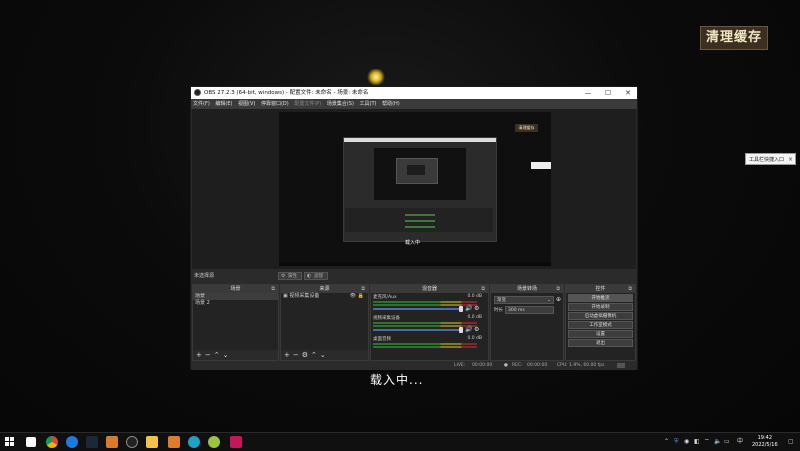 This screenshot has width=800, height=451. What do you see at coordinates (529, 310) in the screenshot?
I see `duration-input: 300 ms` at bounding box center [529, 310].